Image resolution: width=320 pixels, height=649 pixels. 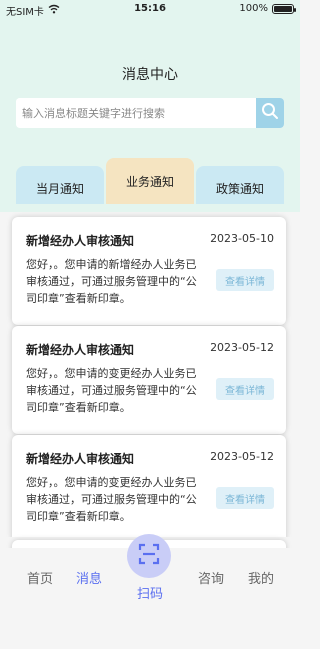 What do you see at coordinates (150, 75) in the screenshot?
I see `page-title: 消息中心` at bounding box center [150, 75].